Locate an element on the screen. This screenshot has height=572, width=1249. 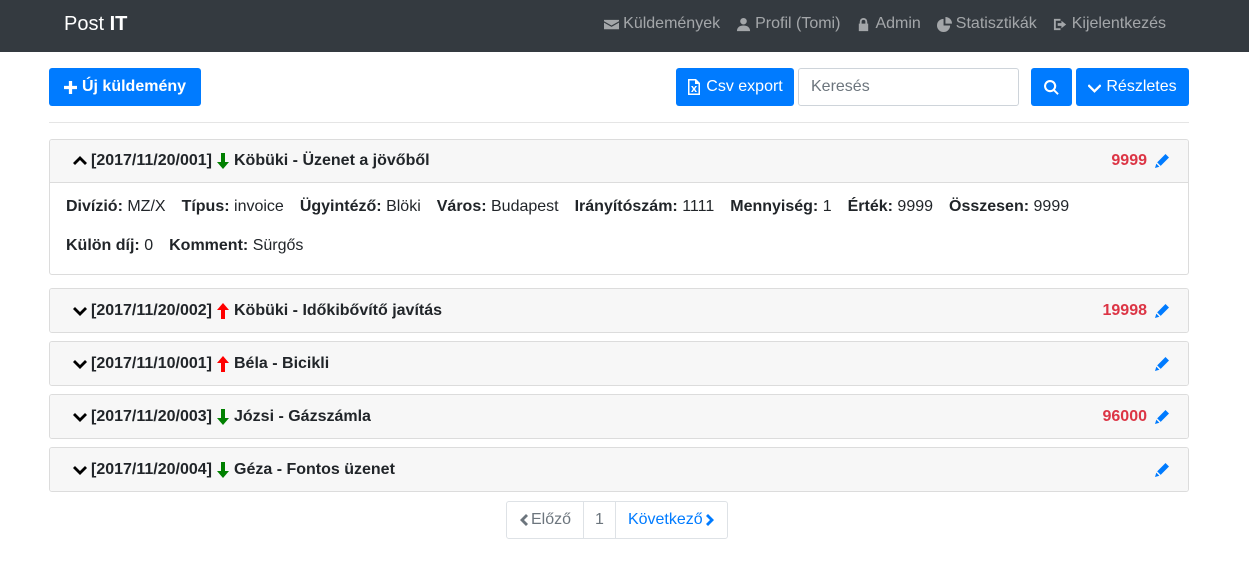
details-toggle-label: Részletes is located at coordinates (1141, 86).